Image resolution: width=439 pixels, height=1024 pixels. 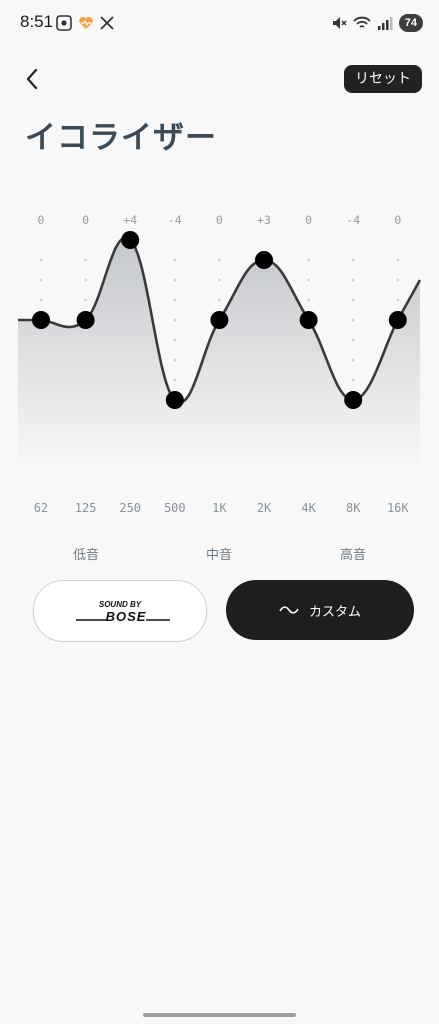 I want to click on eq-knob-8K, so click(x=353, y=400).